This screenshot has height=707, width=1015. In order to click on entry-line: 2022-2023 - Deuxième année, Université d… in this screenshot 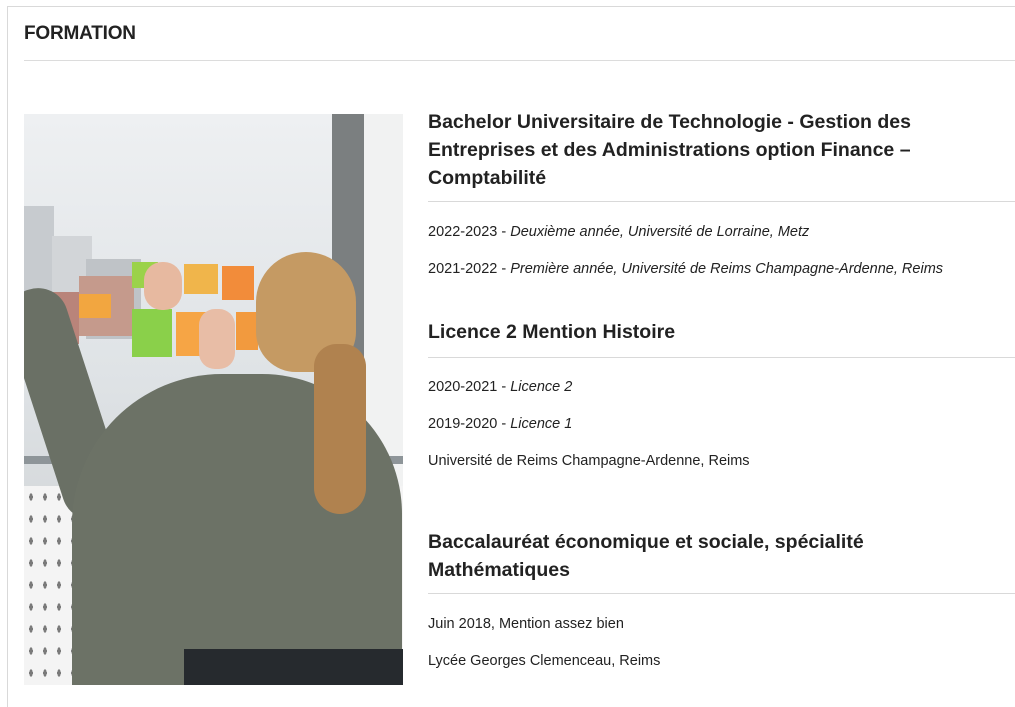, I will do `click(618, 232)`.